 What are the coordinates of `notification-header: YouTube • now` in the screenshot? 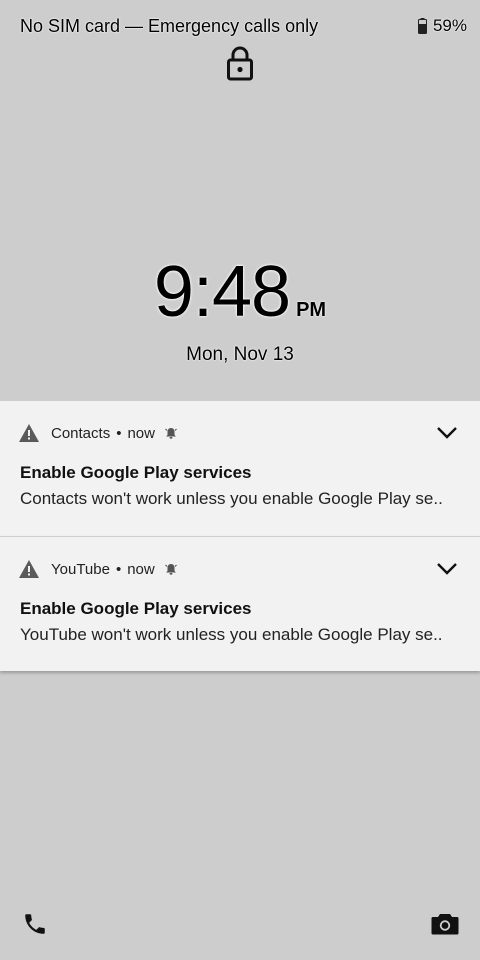 It's located at (98, 569).